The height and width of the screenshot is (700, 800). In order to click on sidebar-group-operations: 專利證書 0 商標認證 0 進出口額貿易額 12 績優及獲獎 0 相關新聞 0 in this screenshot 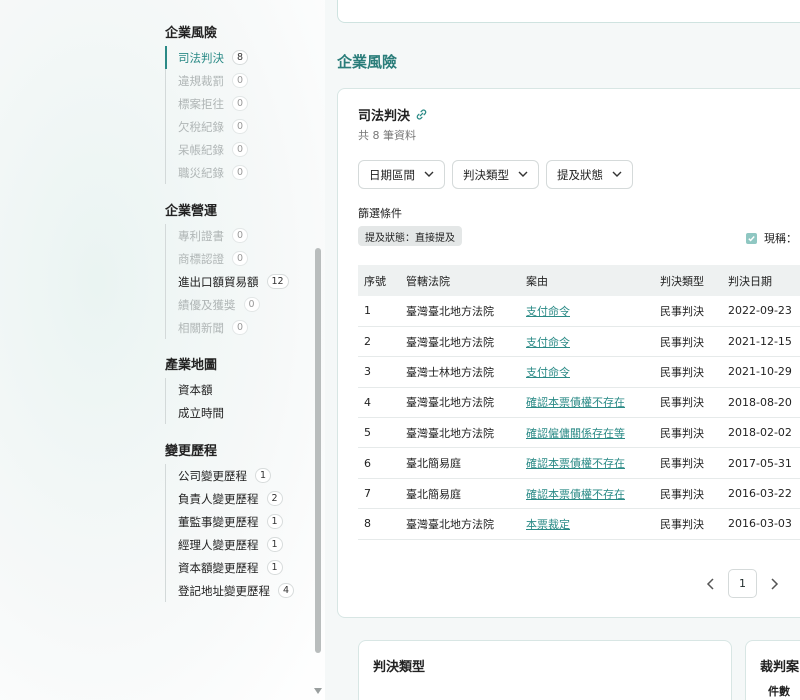, I will do `click(227, 281)`.